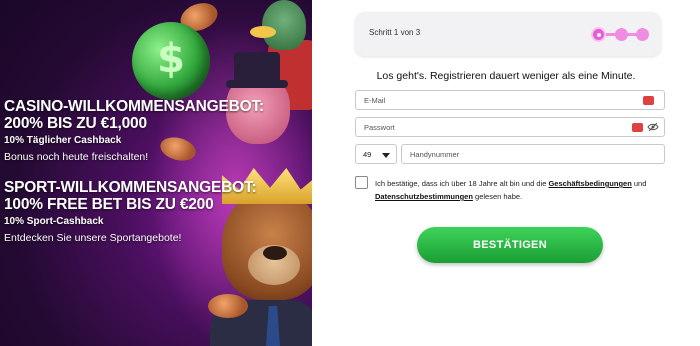 The image size is (700, 346). What do you see at coordinates (510, 127) in the screenshot?
I see `password-field: Passwort` at bounding box center [510, 127].